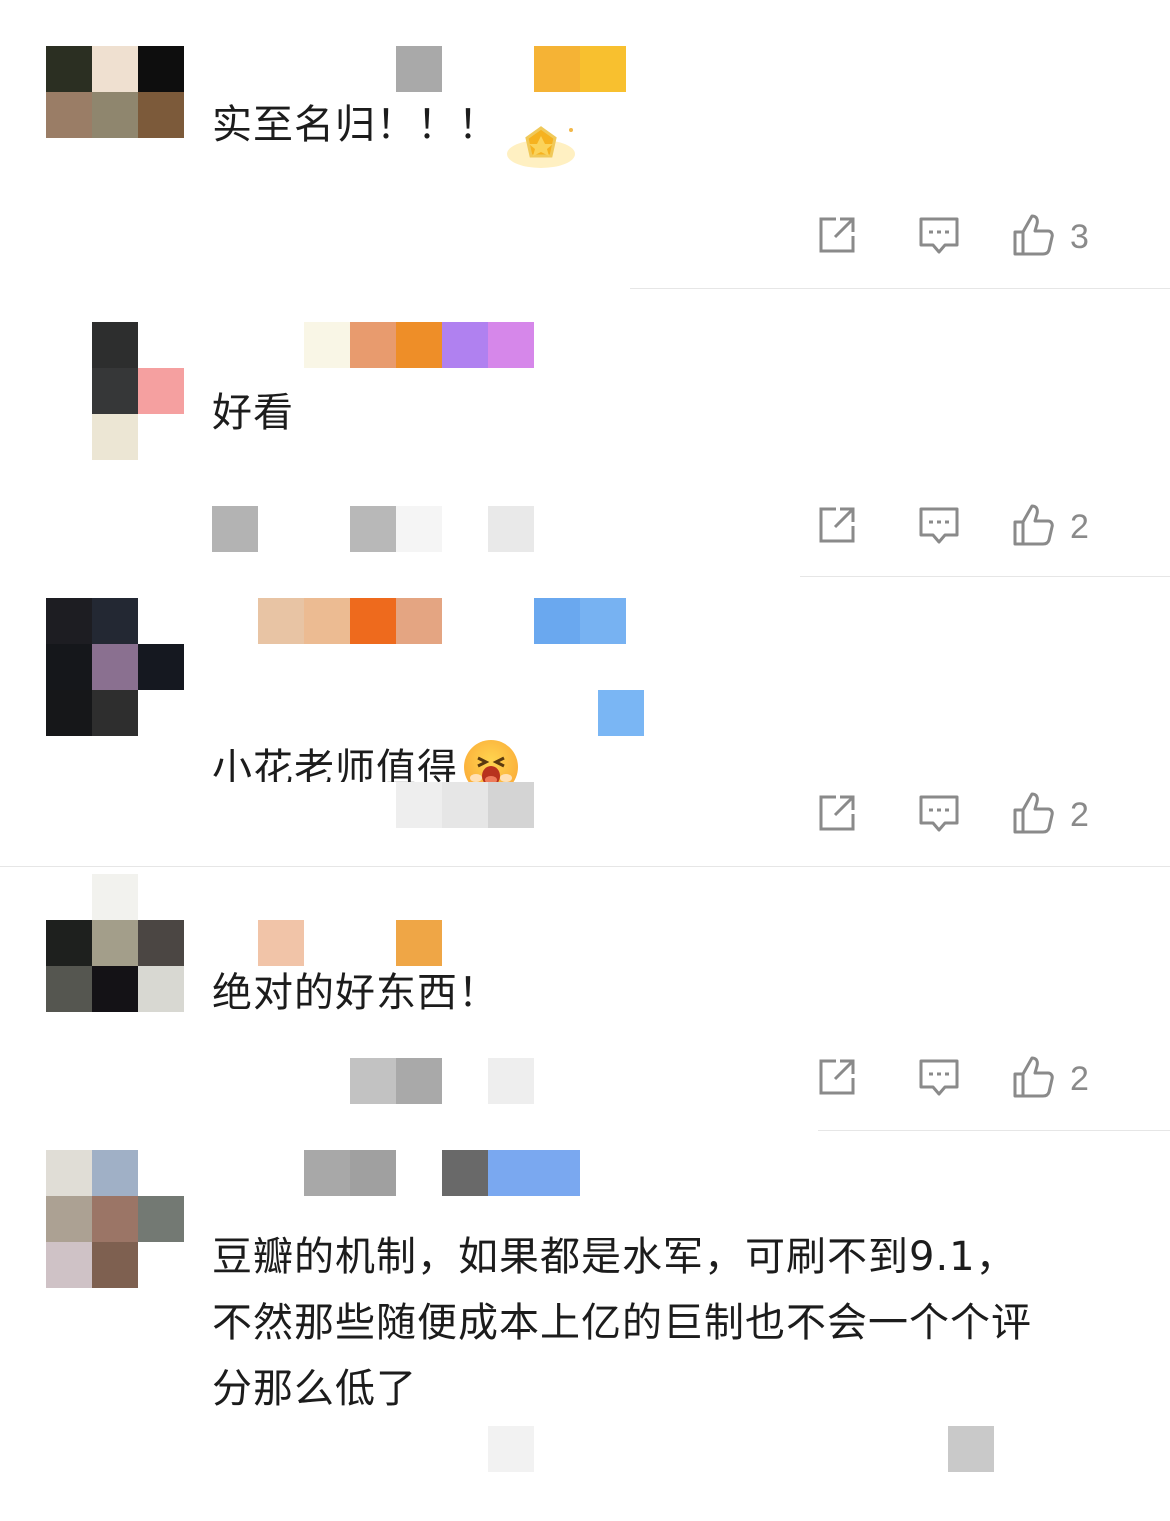  What do you see at coordinates (355, 993) in the screenshot?
I see `comment-text: 绝对的好东西！` at bounding box center [355, 993].